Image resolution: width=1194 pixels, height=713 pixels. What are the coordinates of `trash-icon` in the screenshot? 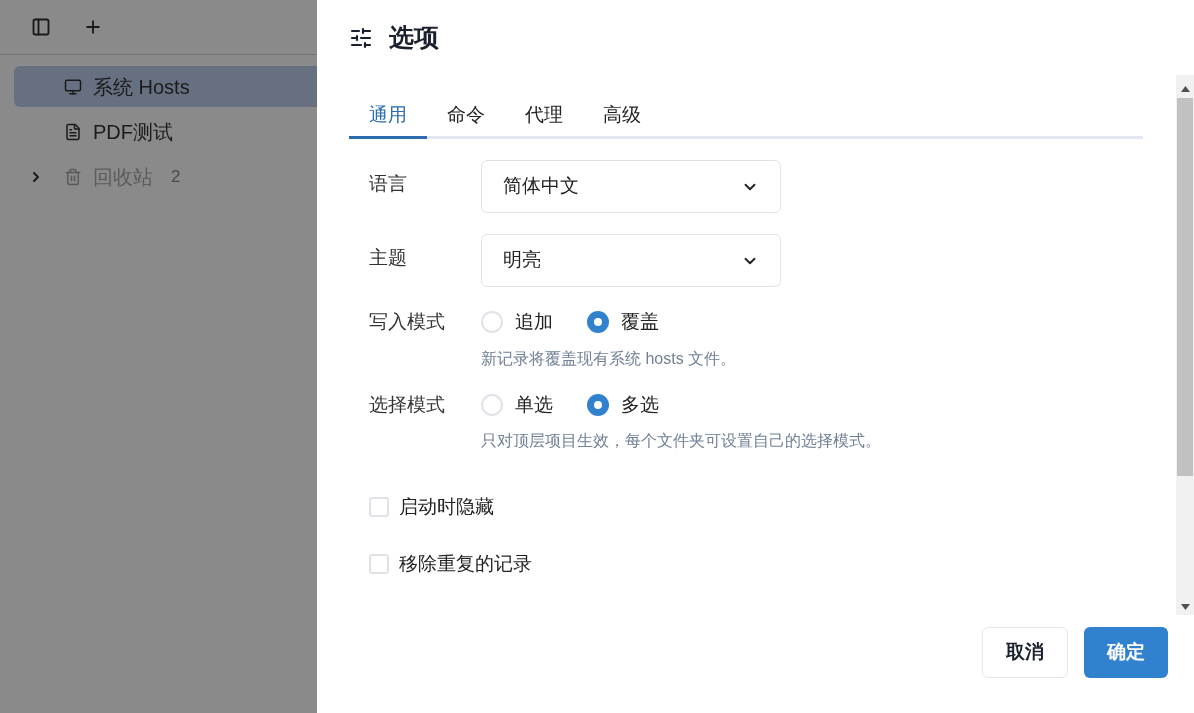 It's located at (73, 176).